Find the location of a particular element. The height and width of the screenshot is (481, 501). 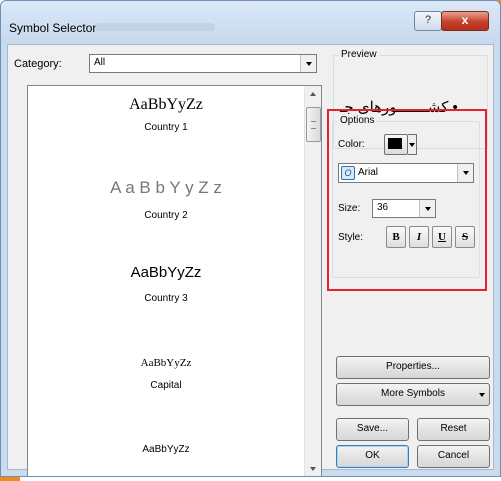

scroll-thumb is located at coordinates (313, 124).